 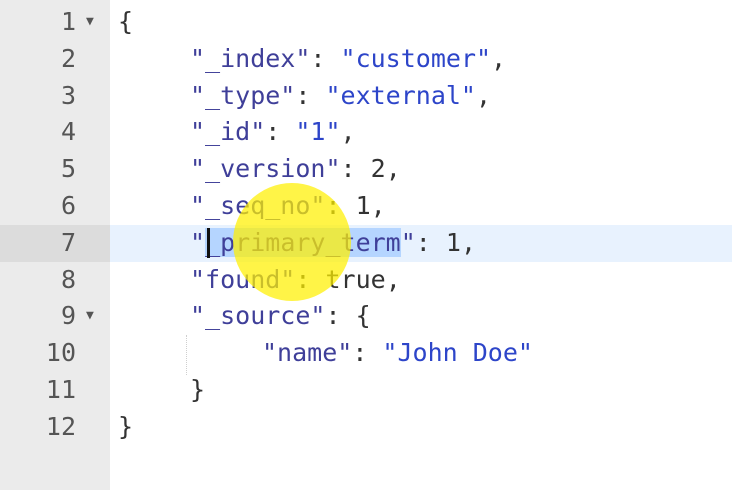 What do you see at coordinates (378, 169) in the screenshot?
I see `json-number-value: 2` at bounding box center [378, 169].